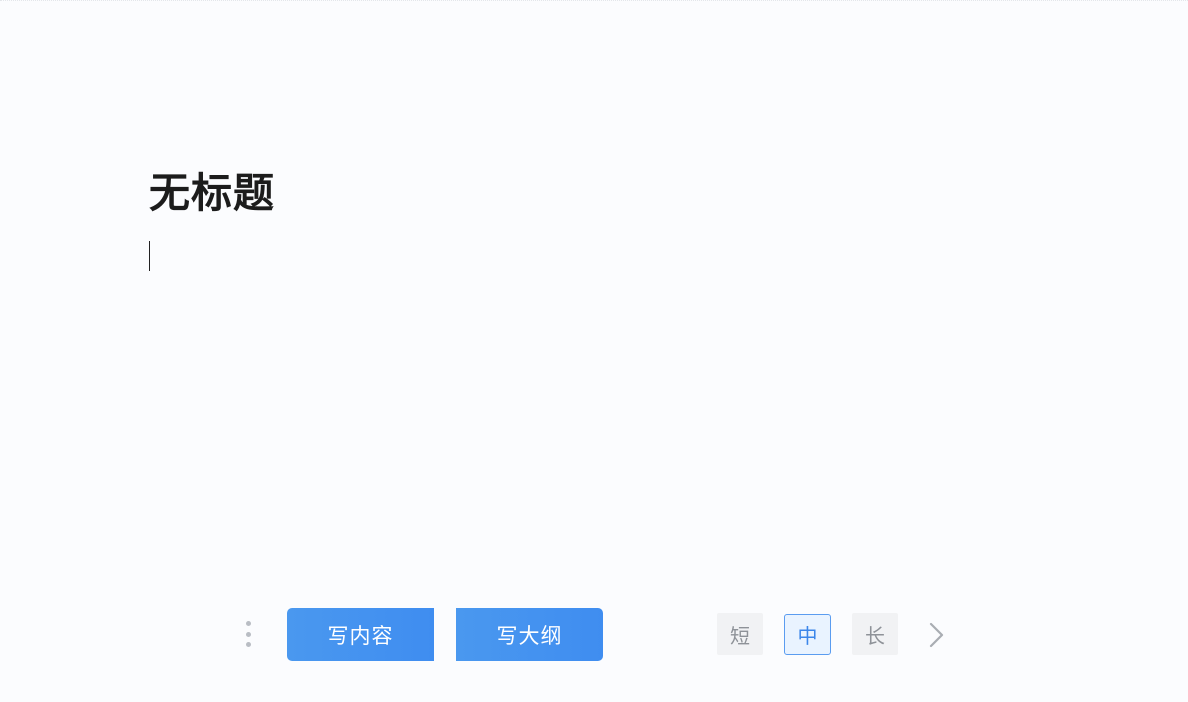  I want to click on length-option-medium: 中, so click(807, 634).